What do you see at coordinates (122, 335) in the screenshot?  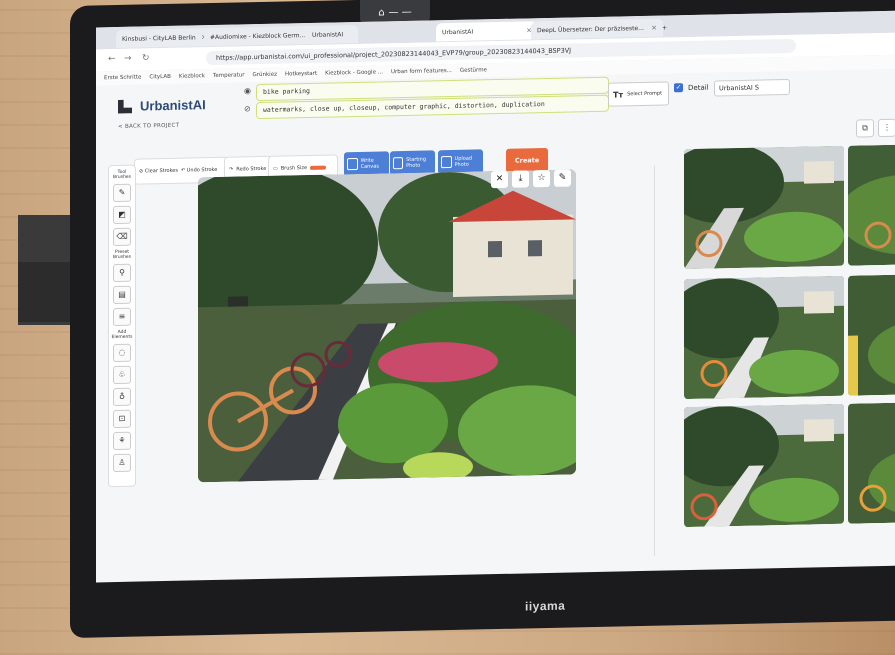 I see `add-elements-label: Add Elements` at bounding box center [122, 335].